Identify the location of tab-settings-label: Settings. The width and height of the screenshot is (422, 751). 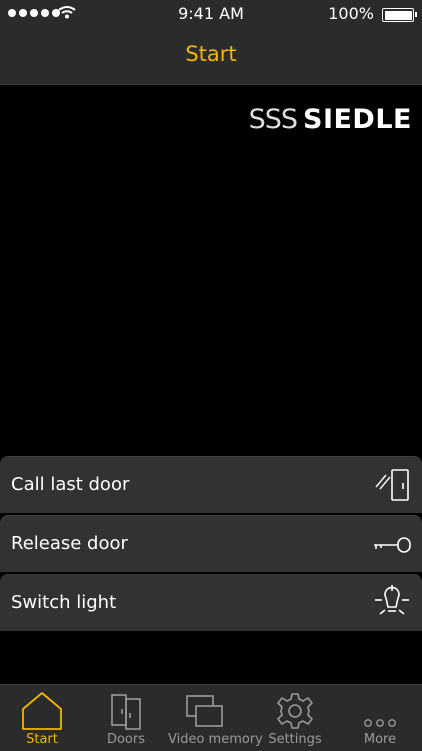
(295, 739).